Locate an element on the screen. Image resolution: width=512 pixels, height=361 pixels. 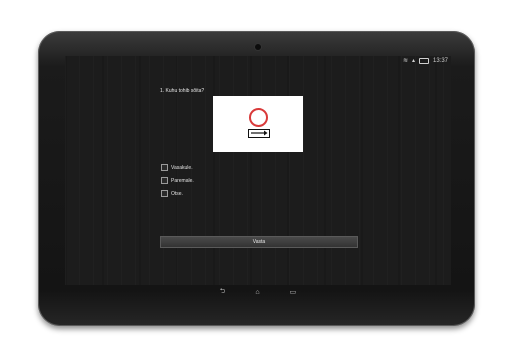
signal-icon: ▴ is located at coordinates (413, 61).